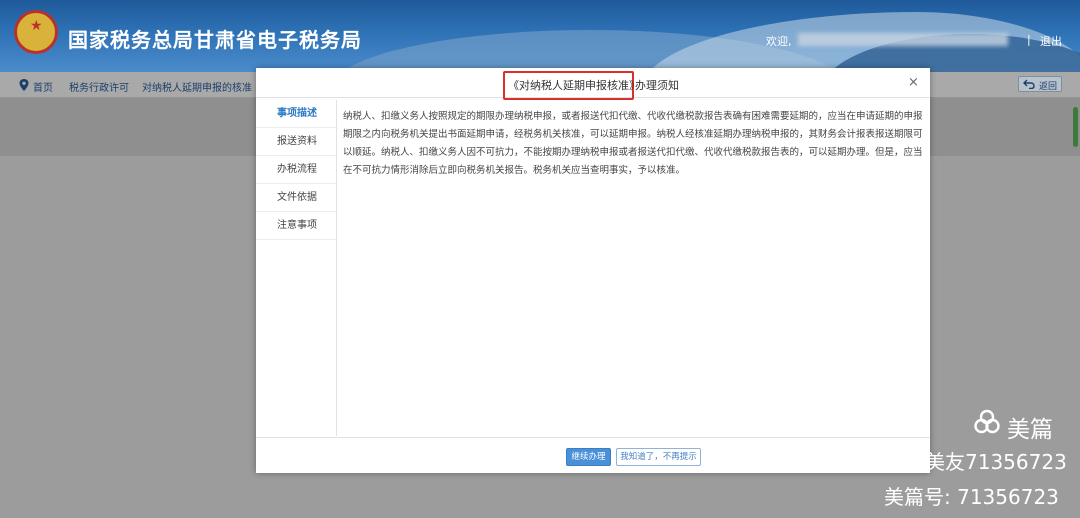 The width and height of the screenshot is (1080, 518). I want to click on location-pin-icon, so click(24, 85).